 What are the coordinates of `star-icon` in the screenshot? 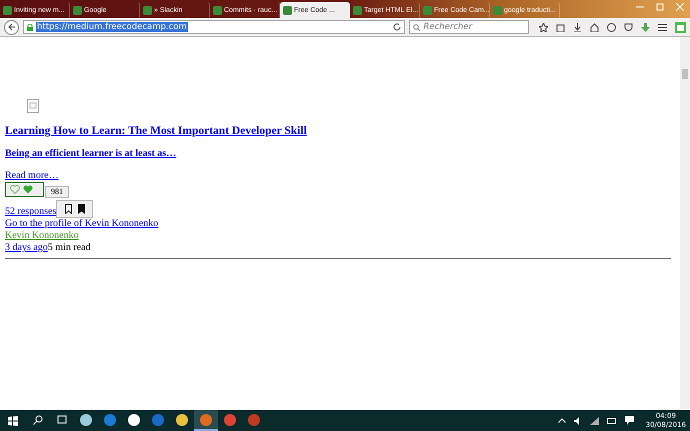 It's located at (543, 27).